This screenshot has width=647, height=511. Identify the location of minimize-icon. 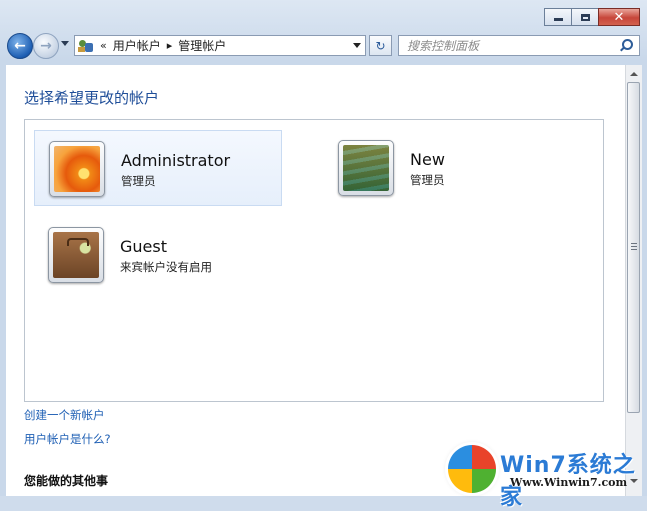
(558, 19).